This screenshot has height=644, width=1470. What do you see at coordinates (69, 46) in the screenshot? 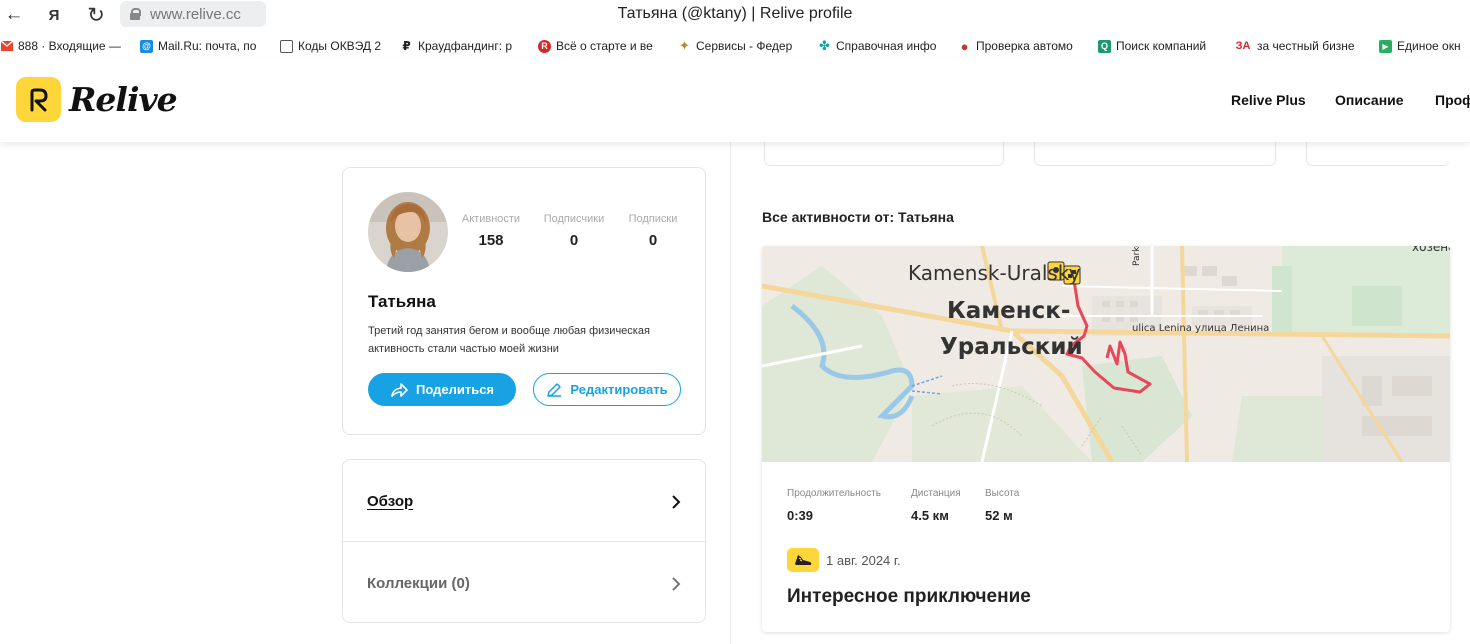
I see `bookmark-label: 888 · Входящие —` at bounding box center [69, 46].